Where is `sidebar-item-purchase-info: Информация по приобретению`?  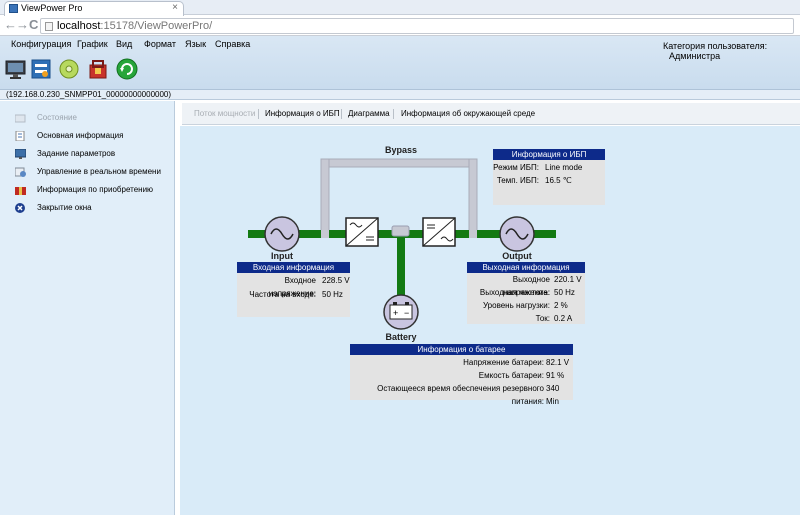 sidebar-item-purchase-info: Информация по приобретению is located at coordinates (87, 190).